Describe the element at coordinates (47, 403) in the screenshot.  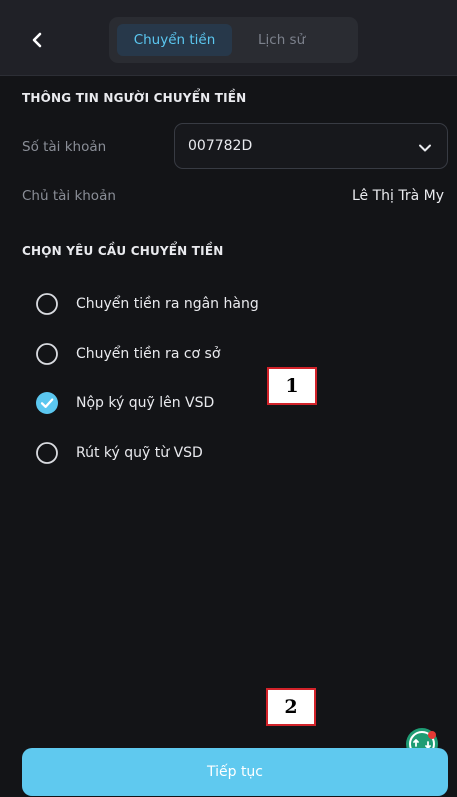
I see `radio-checked-icon` at that location.